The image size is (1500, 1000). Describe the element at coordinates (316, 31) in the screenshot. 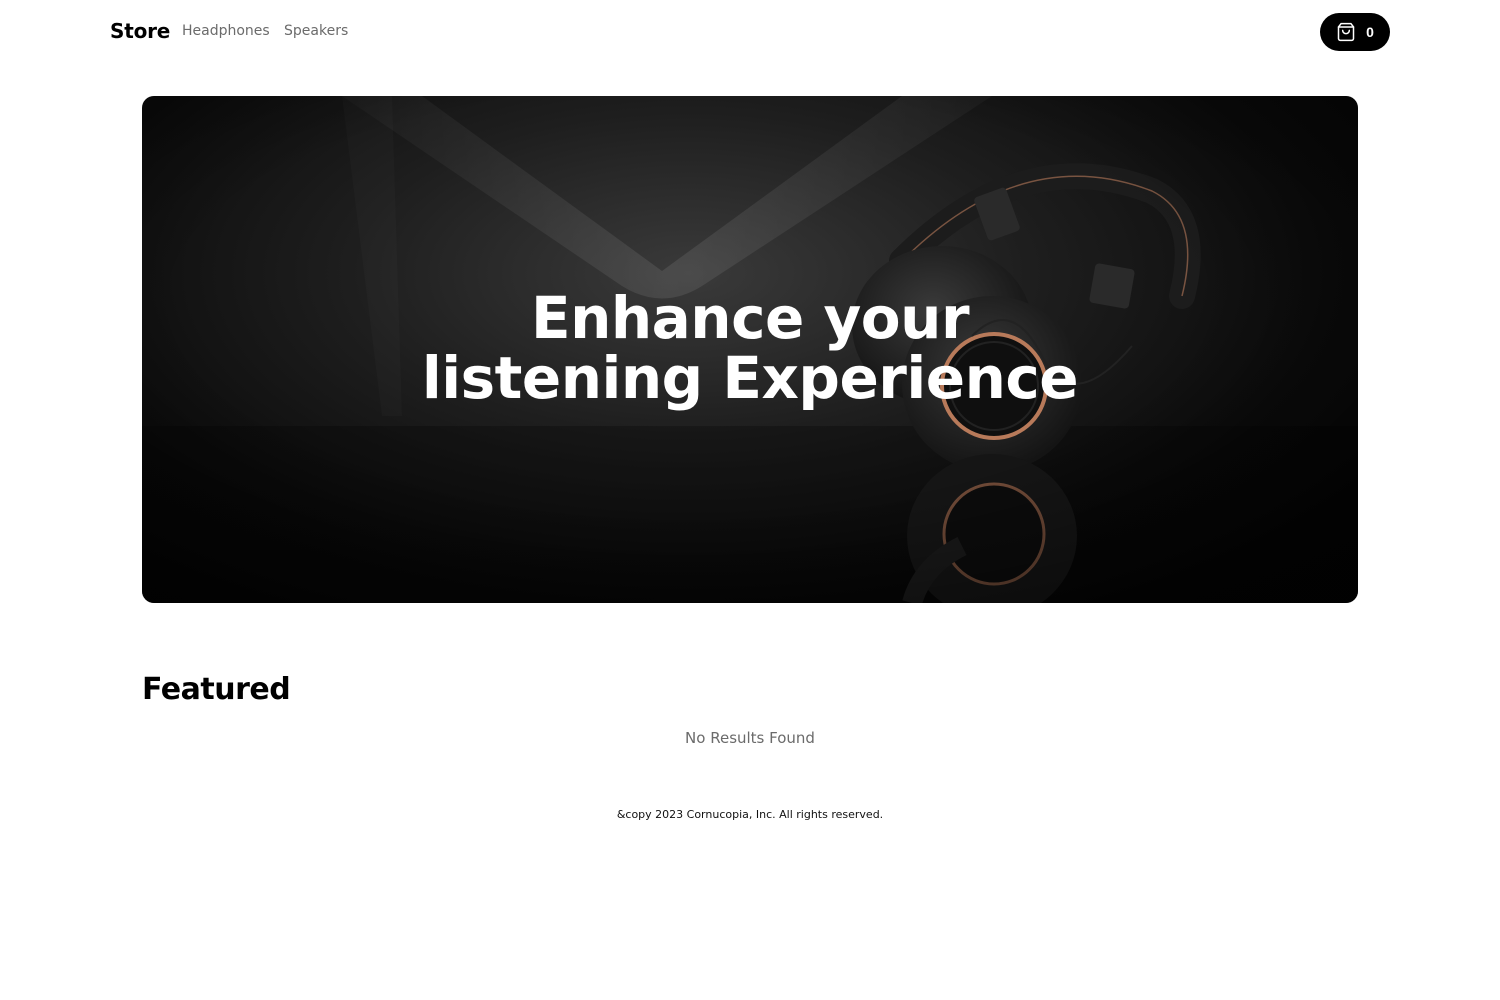

I see `nav-link-speakers: Speakers` at that location.